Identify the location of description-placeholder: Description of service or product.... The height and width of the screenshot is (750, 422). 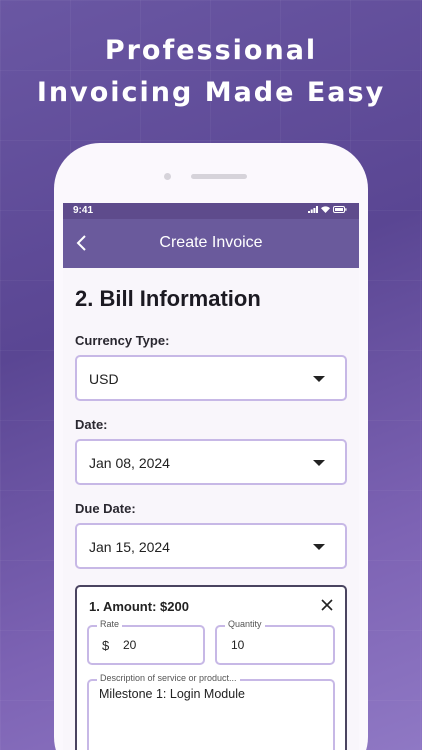
(168, 678).